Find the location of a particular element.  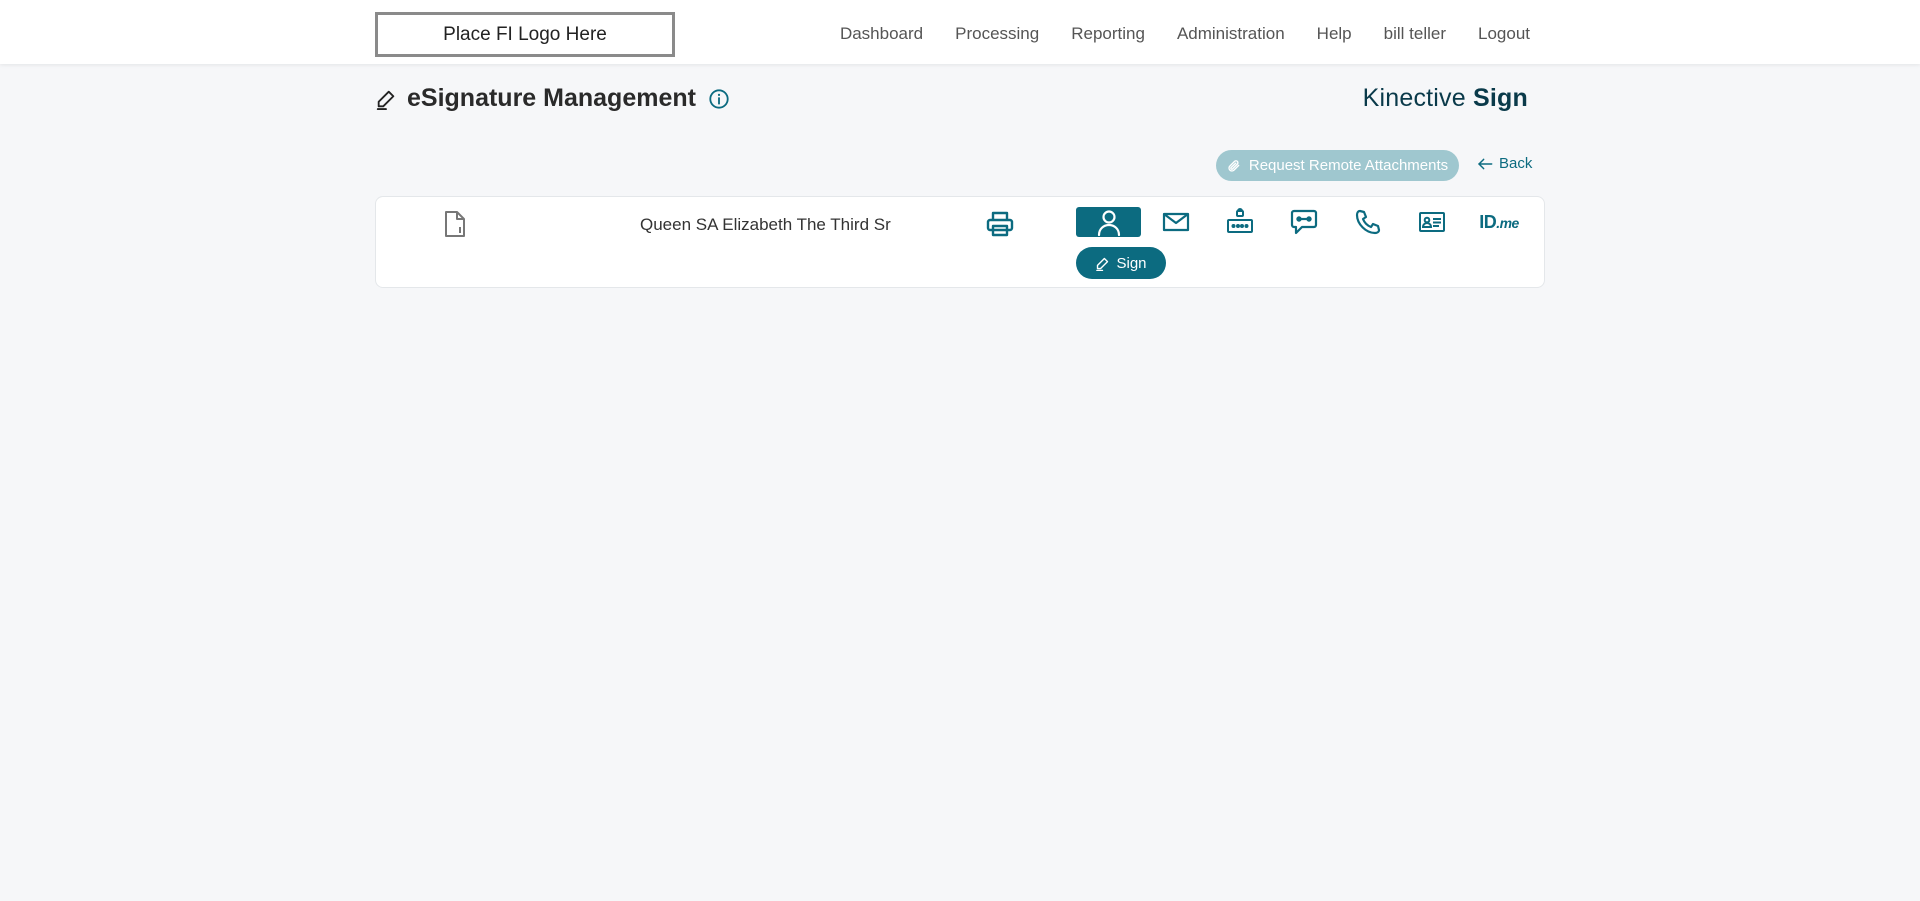

envelope-icon is located at coordinates (1176, 222).